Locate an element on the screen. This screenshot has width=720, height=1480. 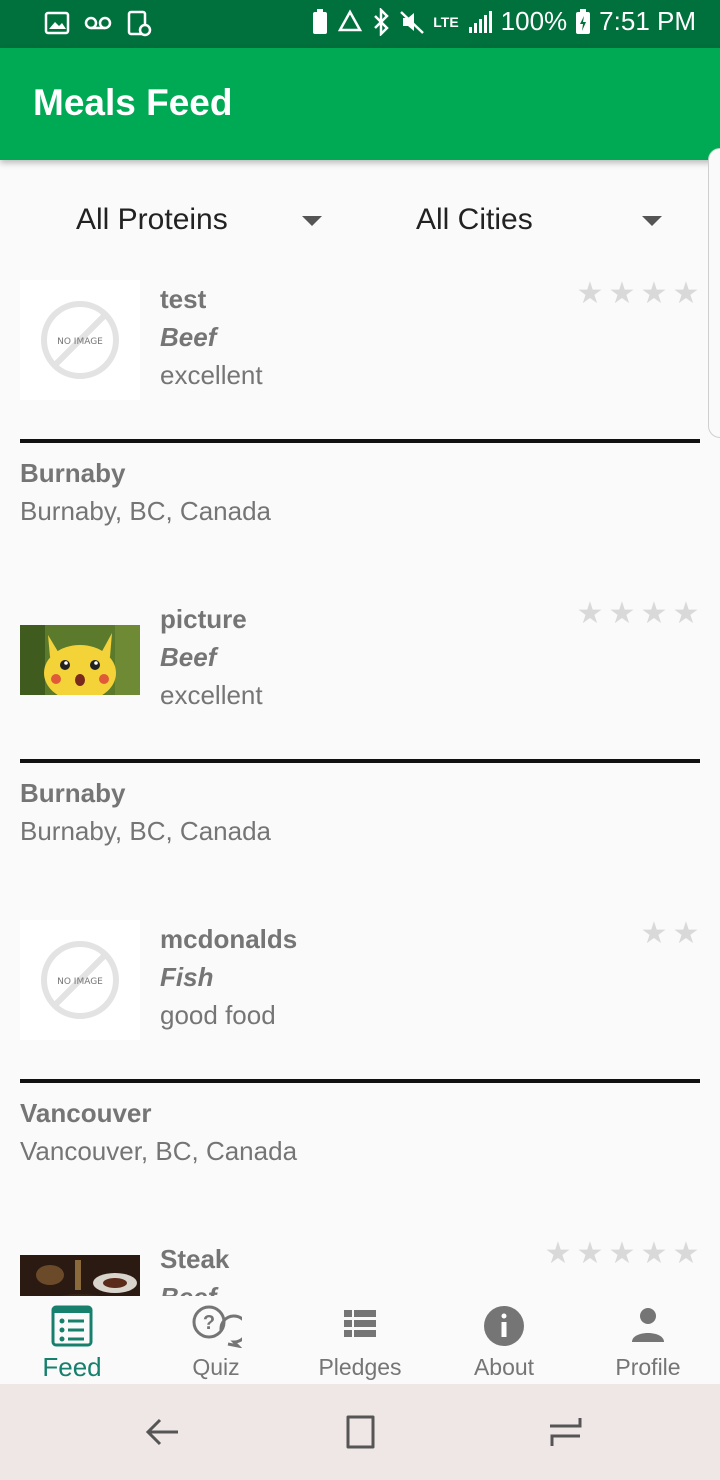
recent-apps-icon is located at coordinates (566, 1432).